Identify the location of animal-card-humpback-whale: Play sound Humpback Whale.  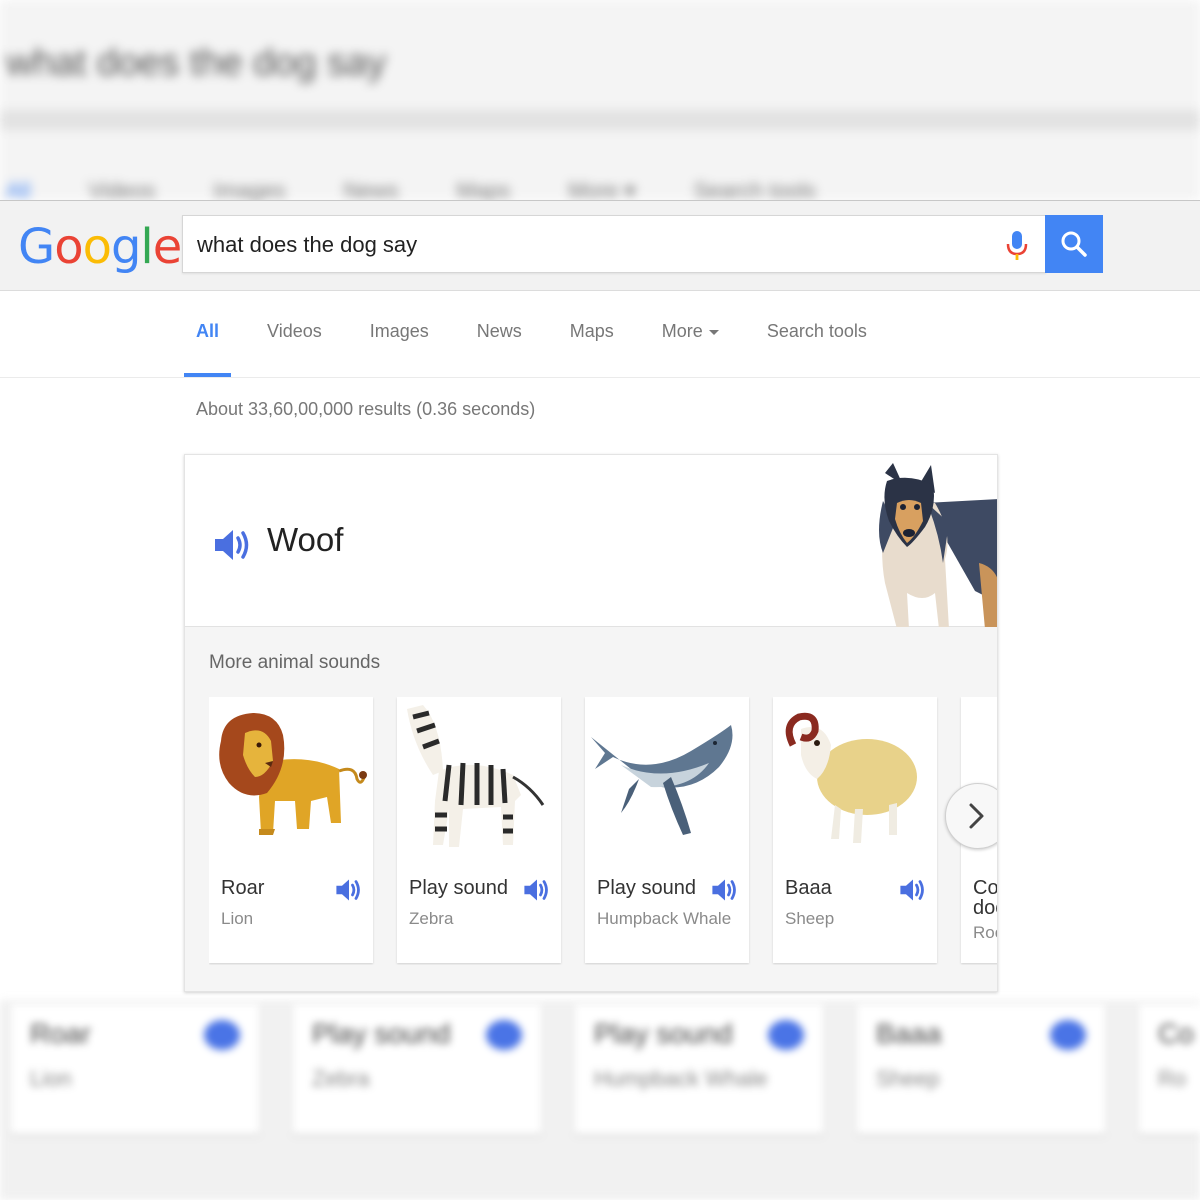
(667, 830).